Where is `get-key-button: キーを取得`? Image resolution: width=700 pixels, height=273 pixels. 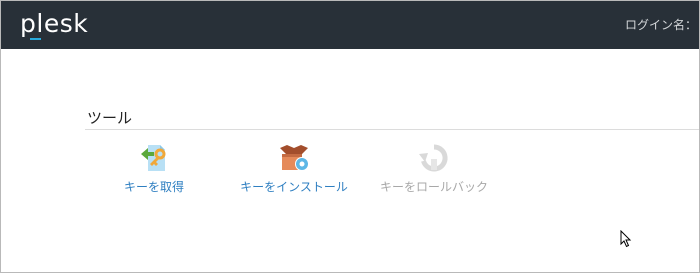
get-key-button: キーを取得 is located at coordinates (154, 168).